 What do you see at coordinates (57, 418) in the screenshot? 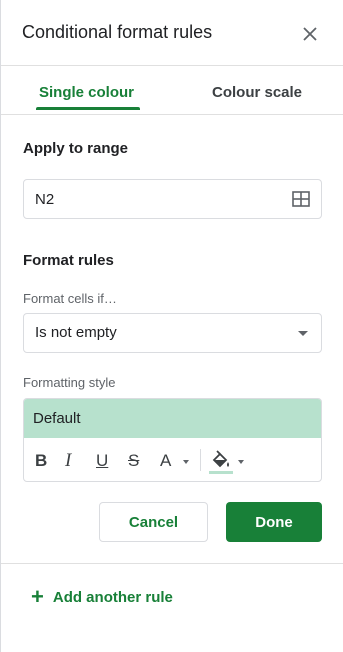
I see `style-preview-text: Default` at bounding box center [57, 418].